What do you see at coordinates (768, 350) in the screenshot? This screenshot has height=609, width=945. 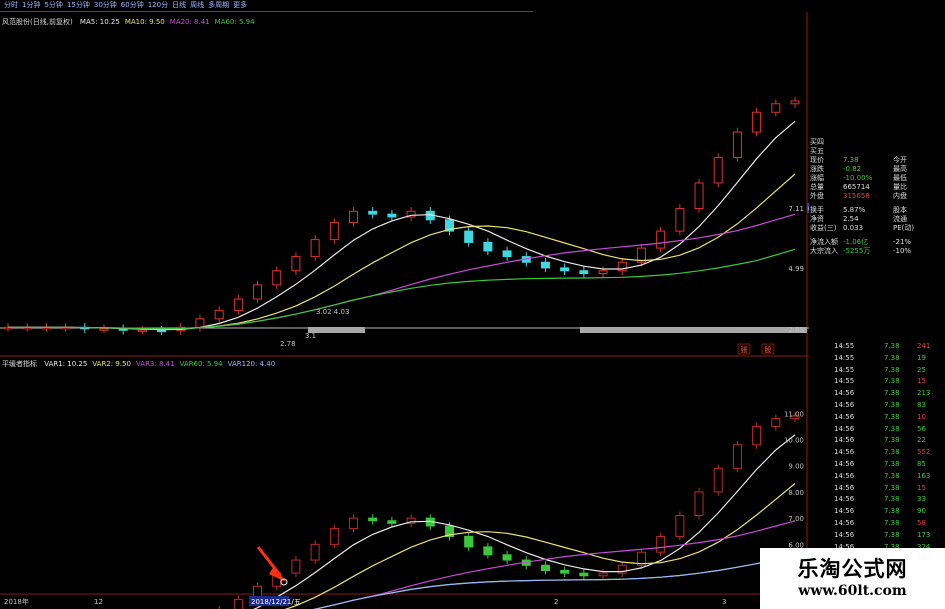 I see `badge-label: 股` at bounding box center [768, 350].